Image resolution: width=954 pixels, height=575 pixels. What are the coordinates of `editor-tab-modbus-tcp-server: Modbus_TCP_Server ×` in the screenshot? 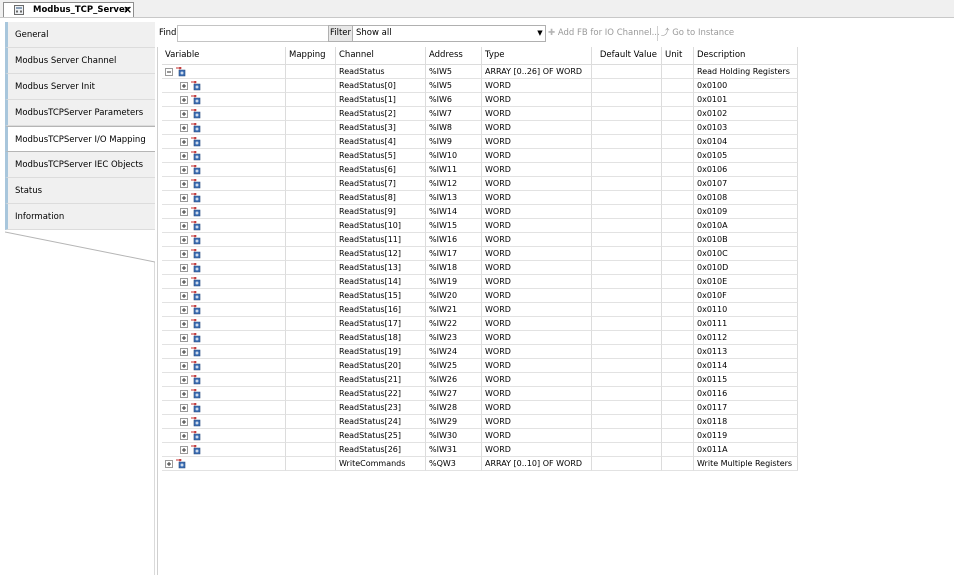 It's located at (68, 9).